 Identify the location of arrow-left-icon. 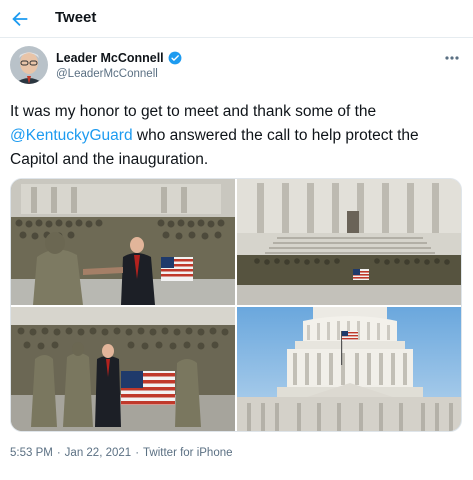
(20, 19).